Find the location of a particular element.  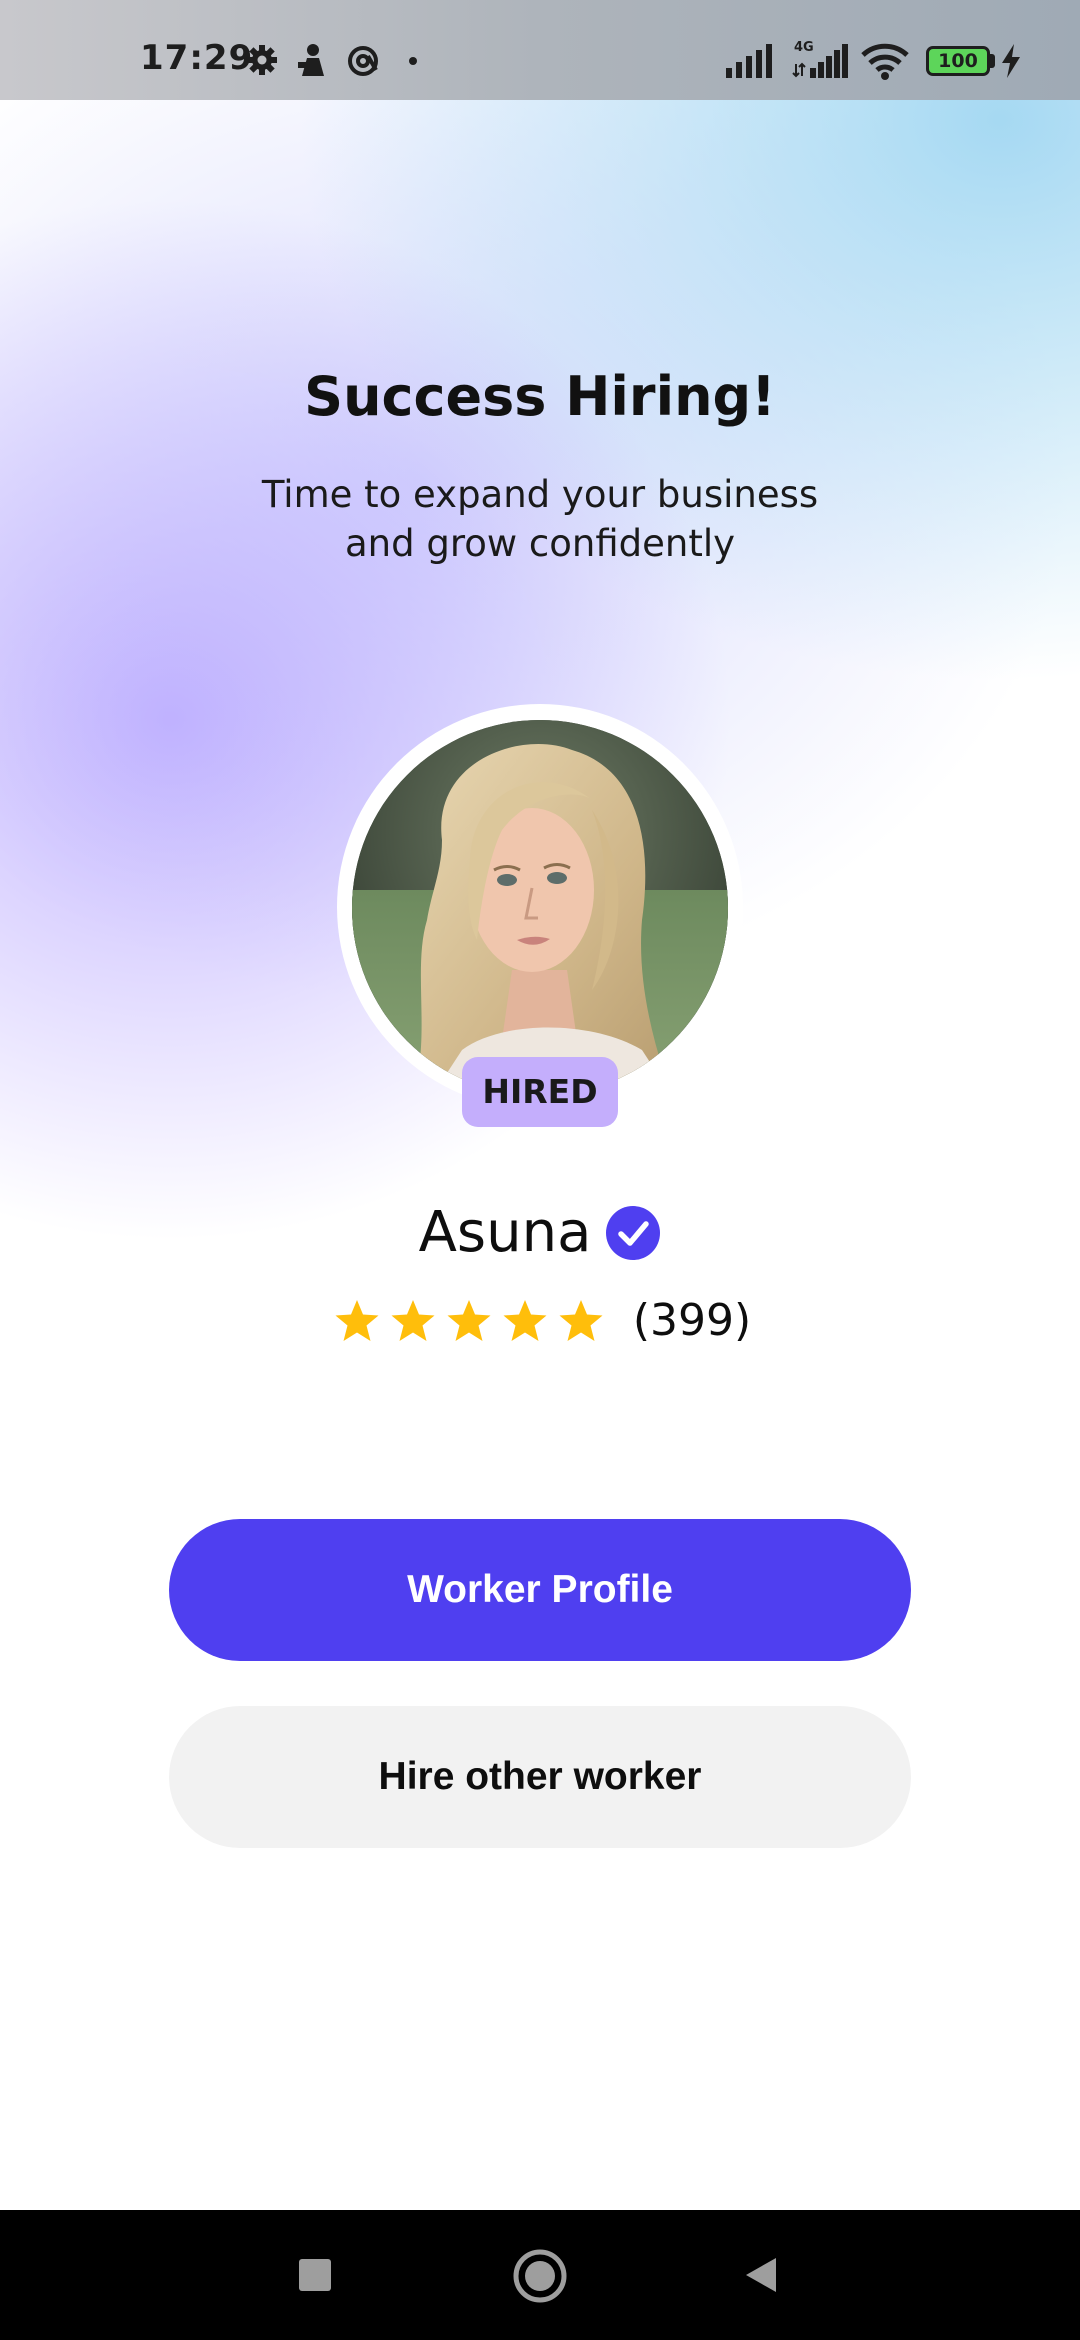

battery-icon: 100 is located at coordinates (958, 61).